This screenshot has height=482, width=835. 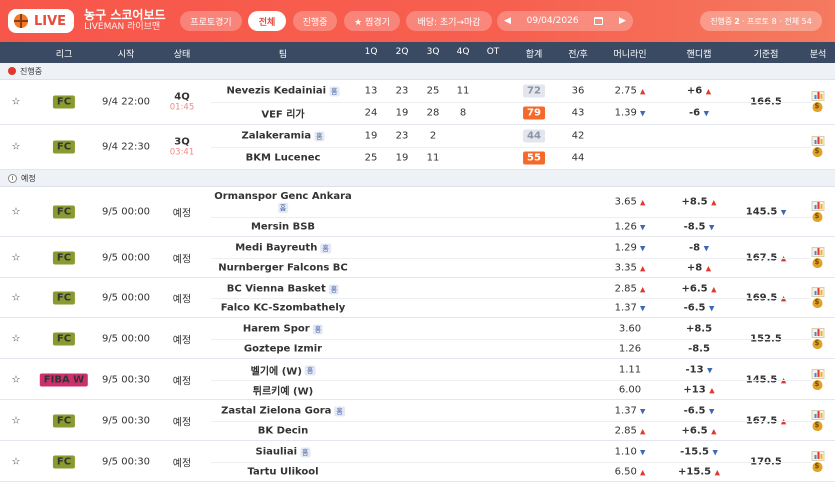 I want to click on home-team: Zalakeramia 홈, so click(x=283, y=136).